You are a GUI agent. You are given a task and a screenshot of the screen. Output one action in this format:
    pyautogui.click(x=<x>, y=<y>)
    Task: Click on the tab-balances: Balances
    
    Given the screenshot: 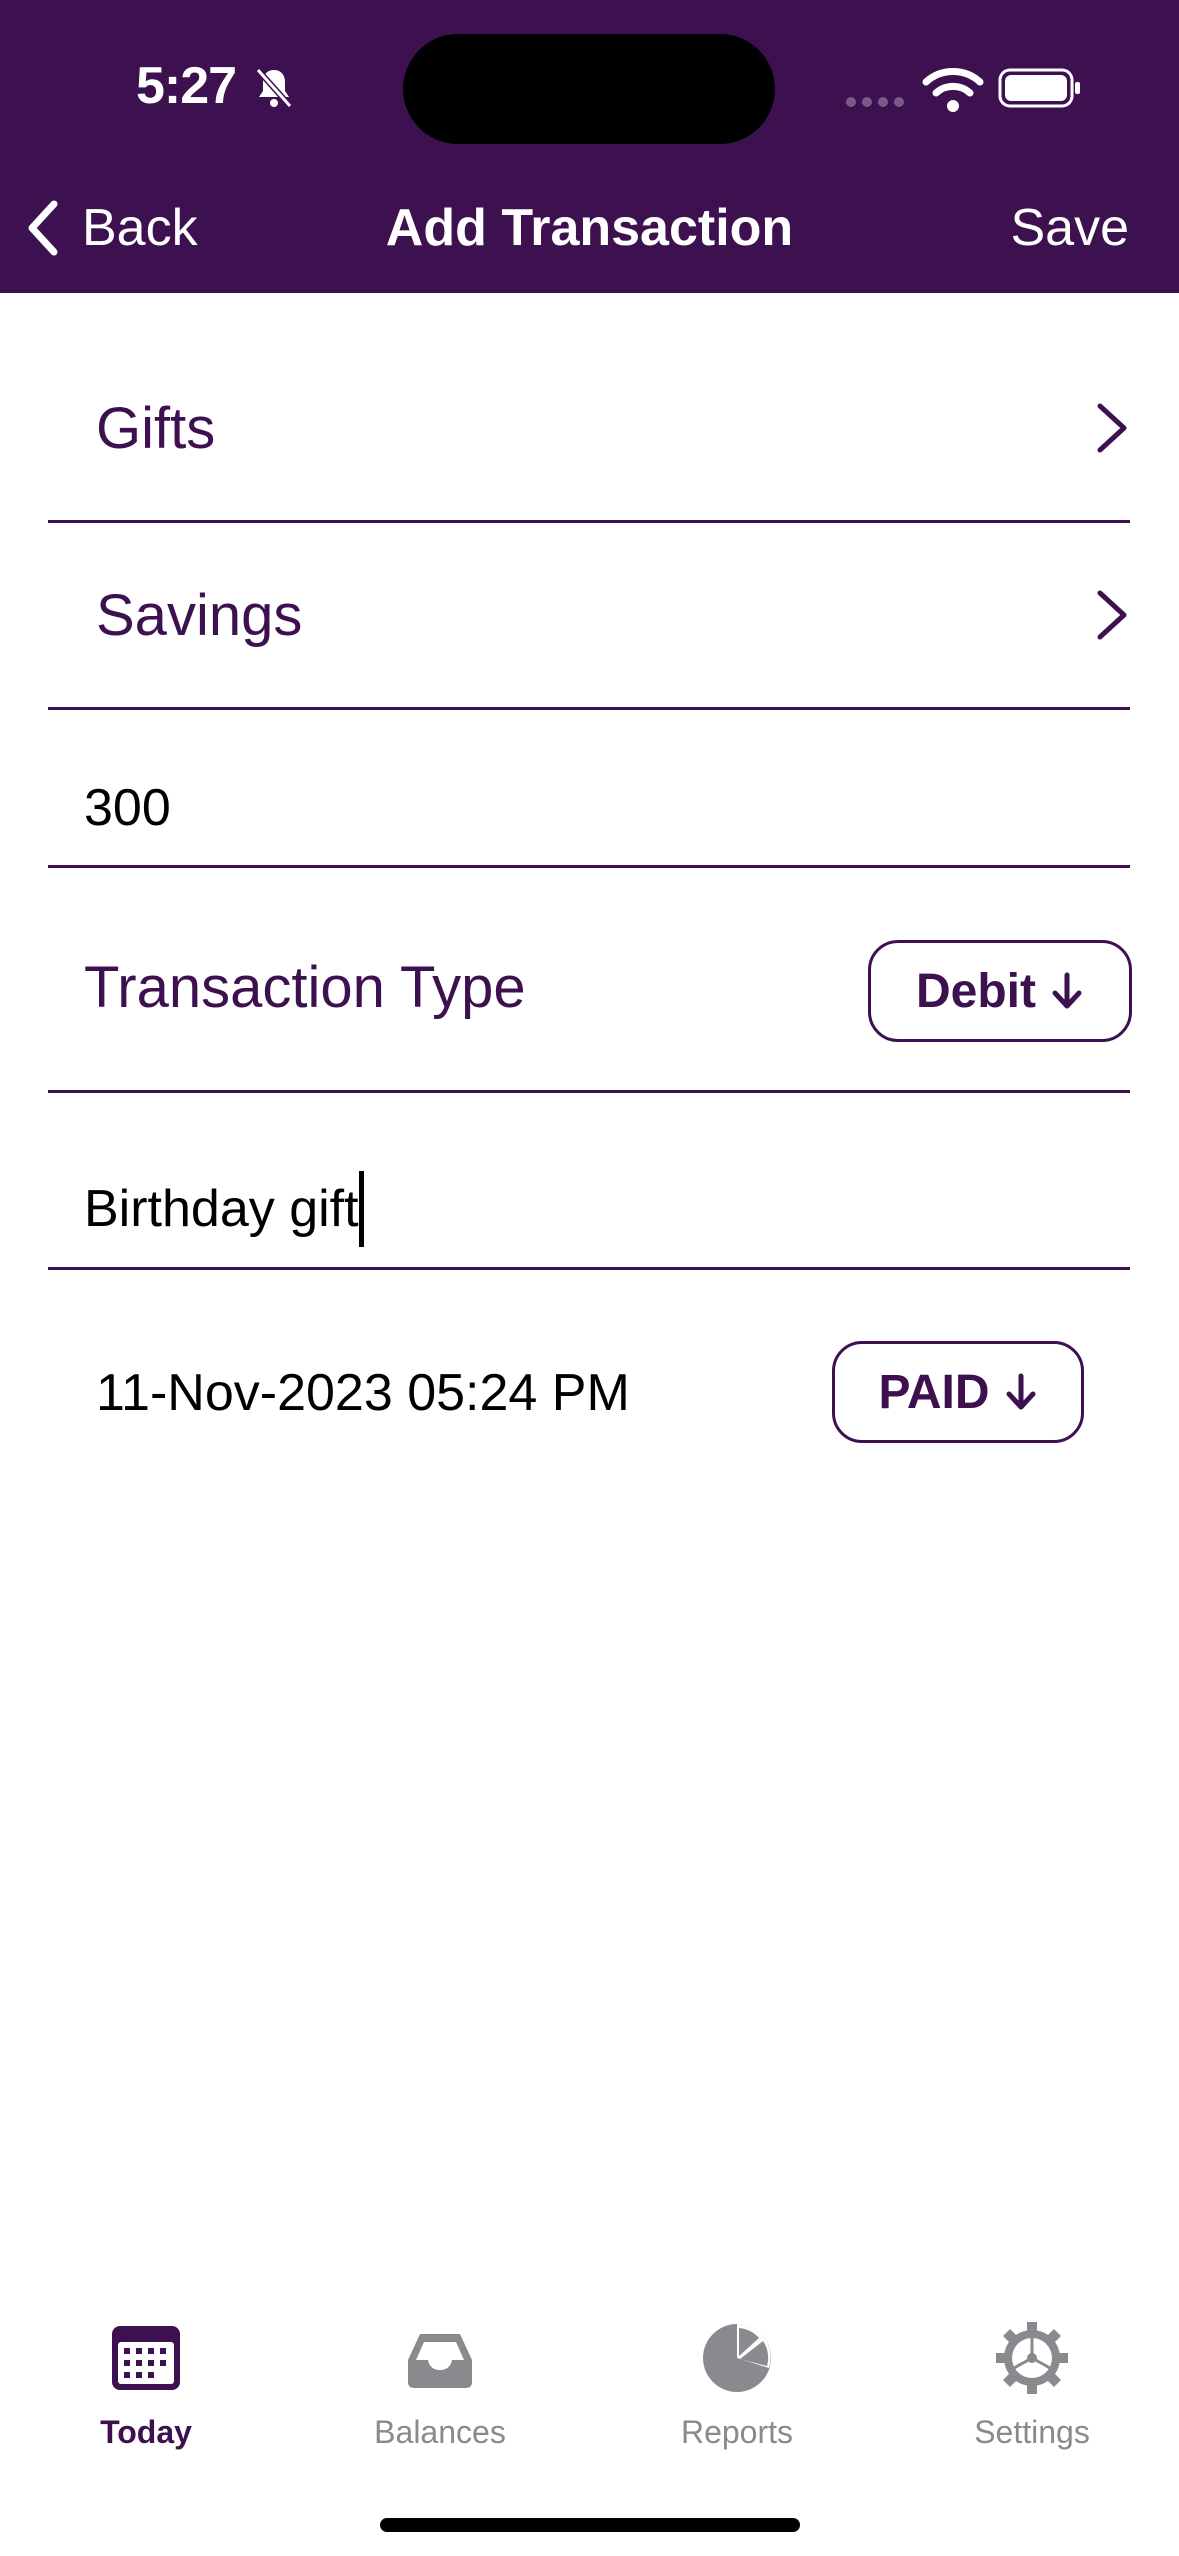 What is the action you would take?
    pyautogui.click(x=440, y=2385)
    